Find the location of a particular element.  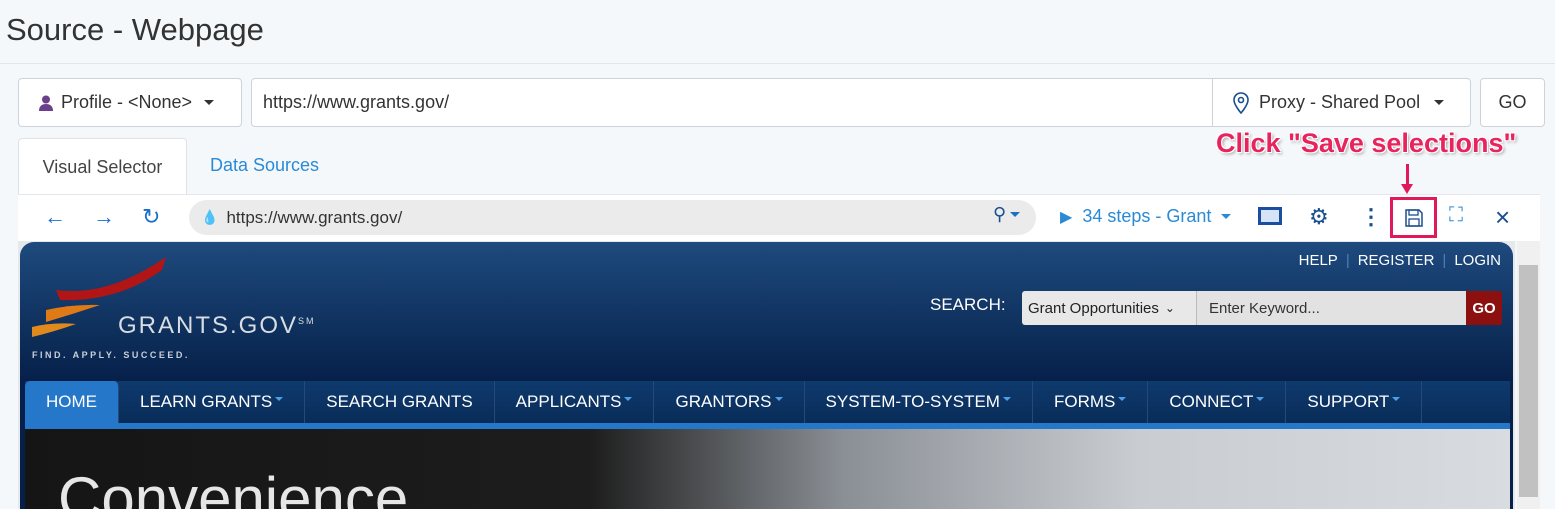

profile-dropdown: Profile - <None> is located at coordinates (130, 102).